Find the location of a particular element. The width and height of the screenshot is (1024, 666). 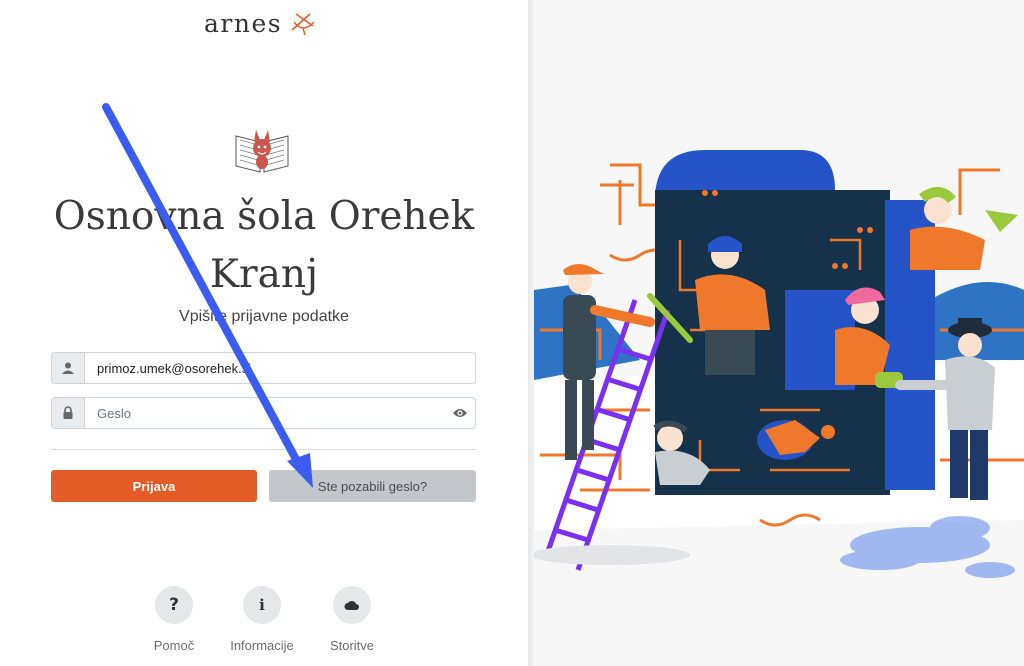

info-icon: i is located at coordinates (262, 605).